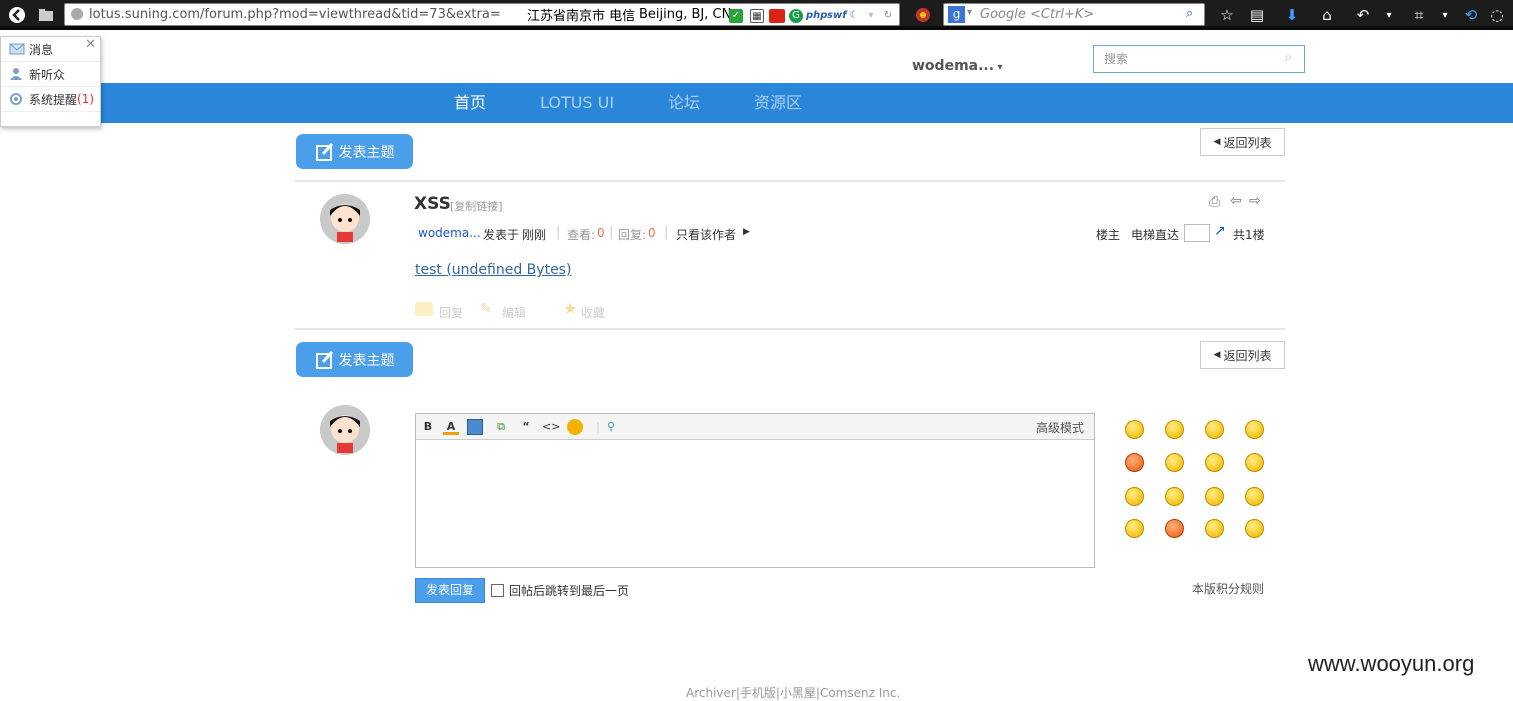 The height and width of the screenshot is (701, 1513). I want to click on close-icon: ✕, so click(90, 44).